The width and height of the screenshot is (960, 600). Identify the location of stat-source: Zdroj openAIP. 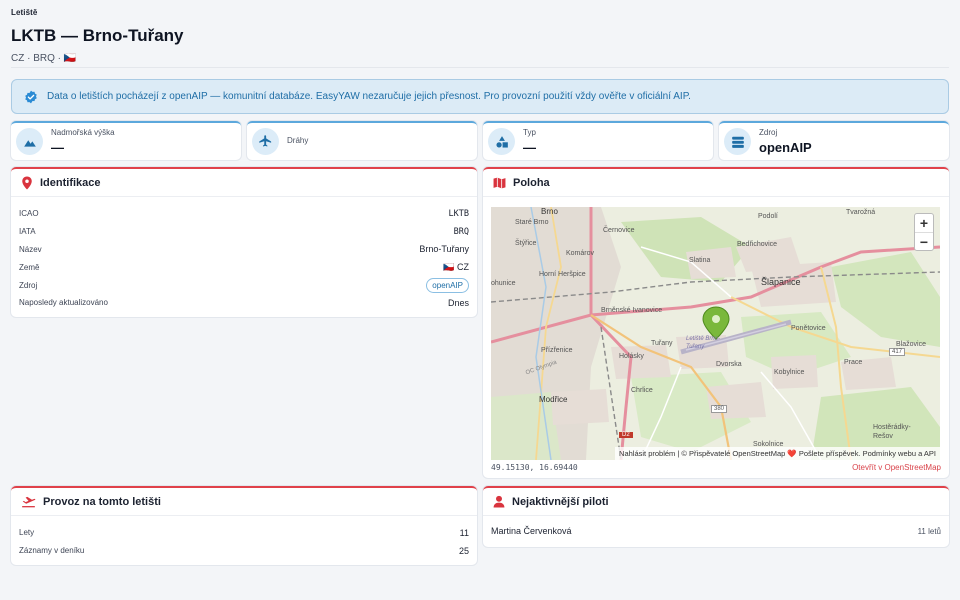
(834, 140).